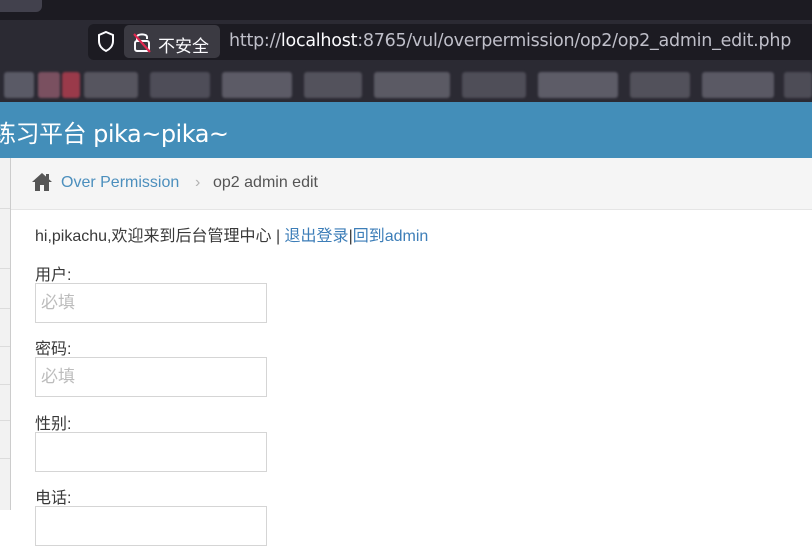  I want to click on logout-link: 退出登录, so click(317, 236).